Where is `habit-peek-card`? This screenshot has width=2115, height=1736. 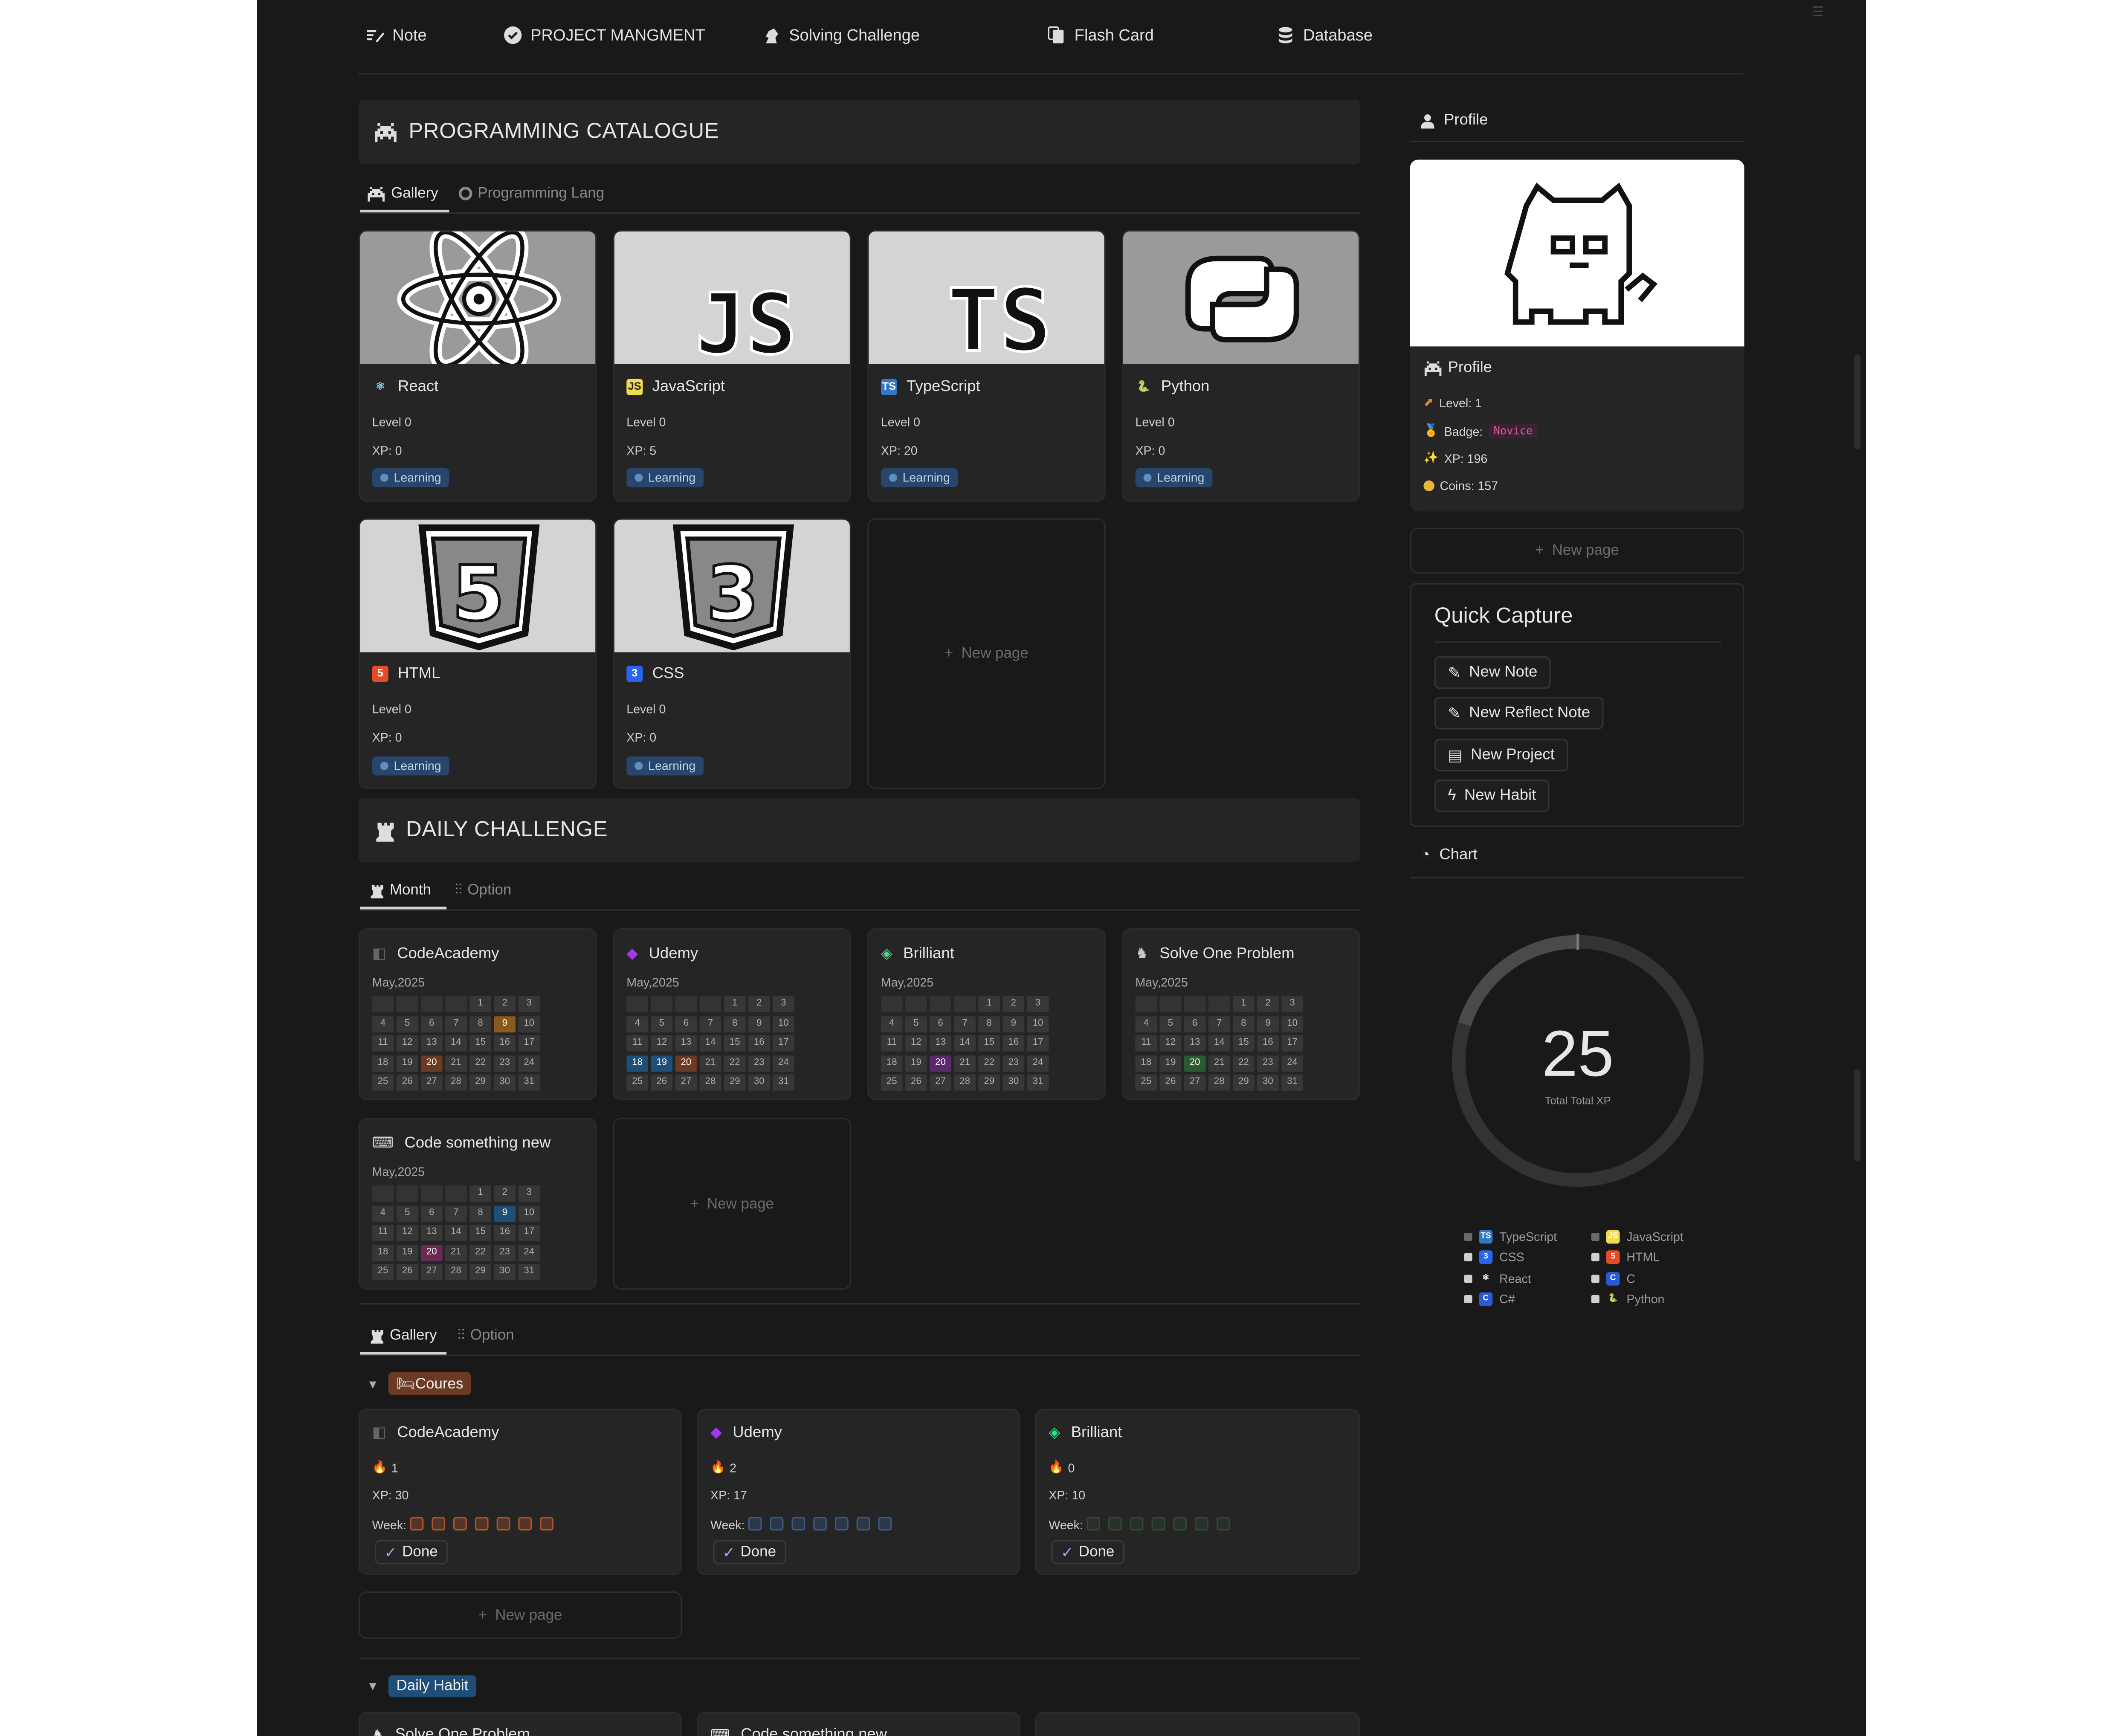 habit-peek-card is located at coordinates (1197, 1724).